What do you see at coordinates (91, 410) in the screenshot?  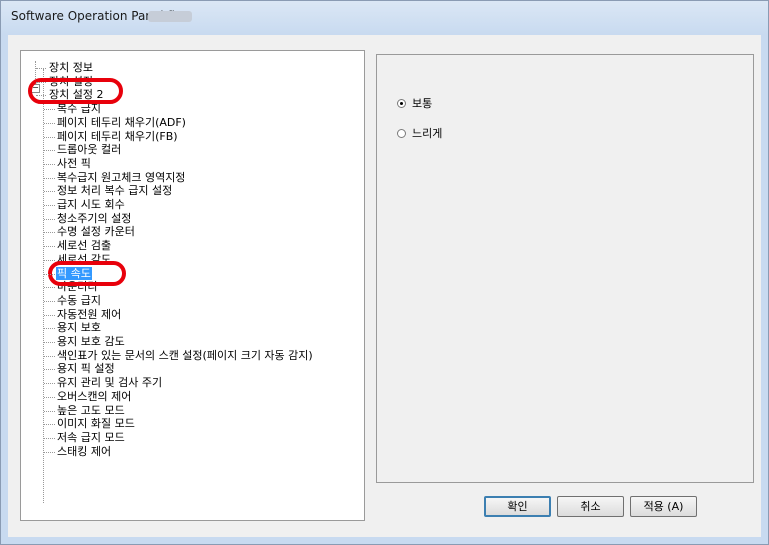 I see `tree-item: 높은 고도 모드` at bounding box center [91, 410].